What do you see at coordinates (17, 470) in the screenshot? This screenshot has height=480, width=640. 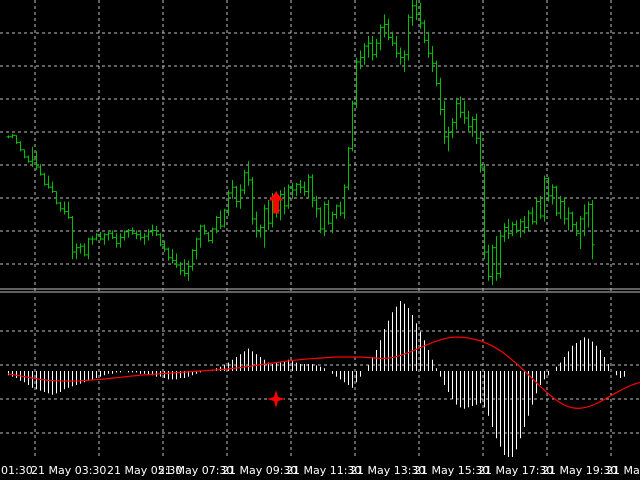 I see `x-tick-label: 01:30` at bounding box center [17, 470].